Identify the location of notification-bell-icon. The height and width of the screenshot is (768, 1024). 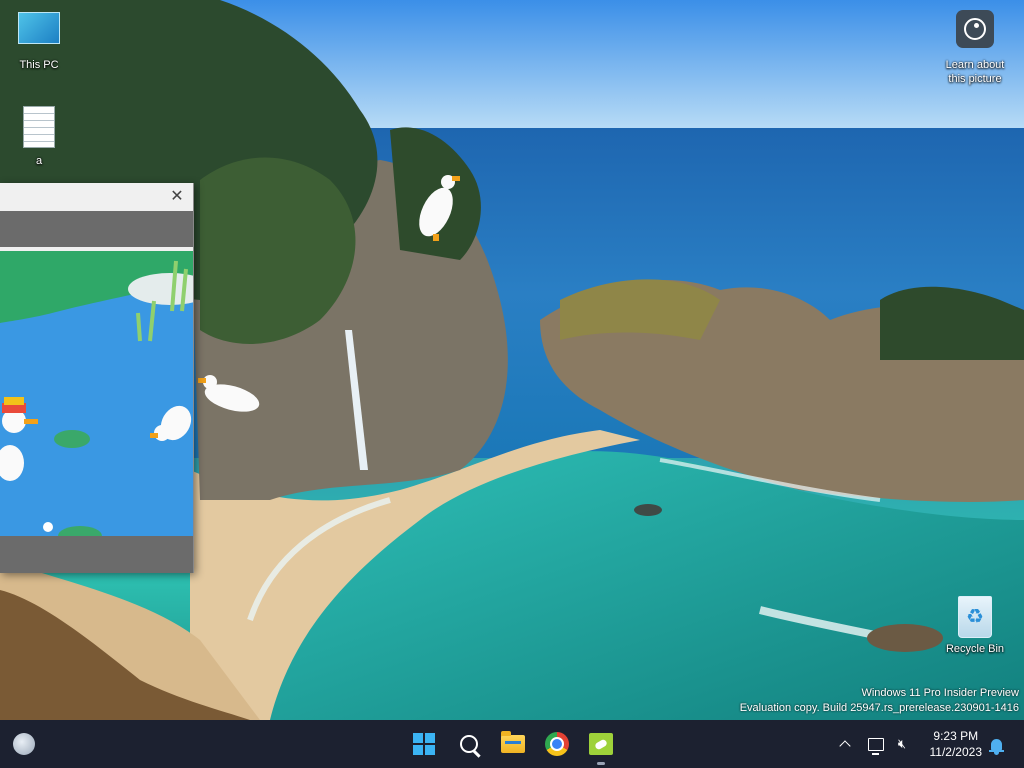
(996, 744).